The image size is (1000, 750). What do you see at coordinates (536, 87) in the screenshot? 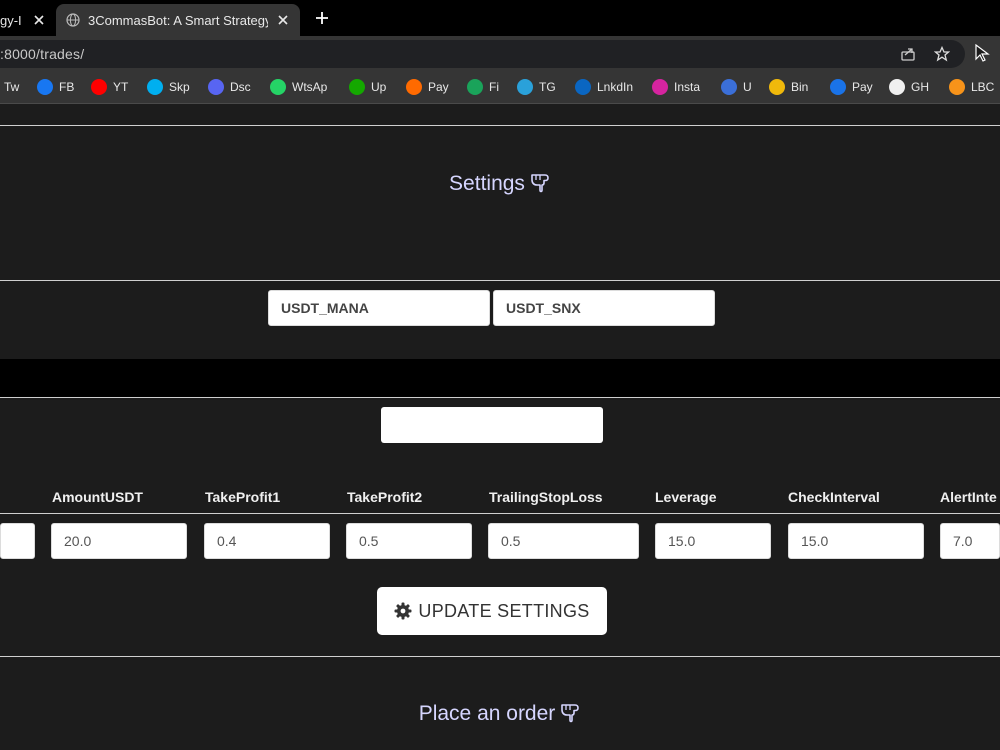
I see `bookmark-tg: TG` at bounding box center [536, 87].